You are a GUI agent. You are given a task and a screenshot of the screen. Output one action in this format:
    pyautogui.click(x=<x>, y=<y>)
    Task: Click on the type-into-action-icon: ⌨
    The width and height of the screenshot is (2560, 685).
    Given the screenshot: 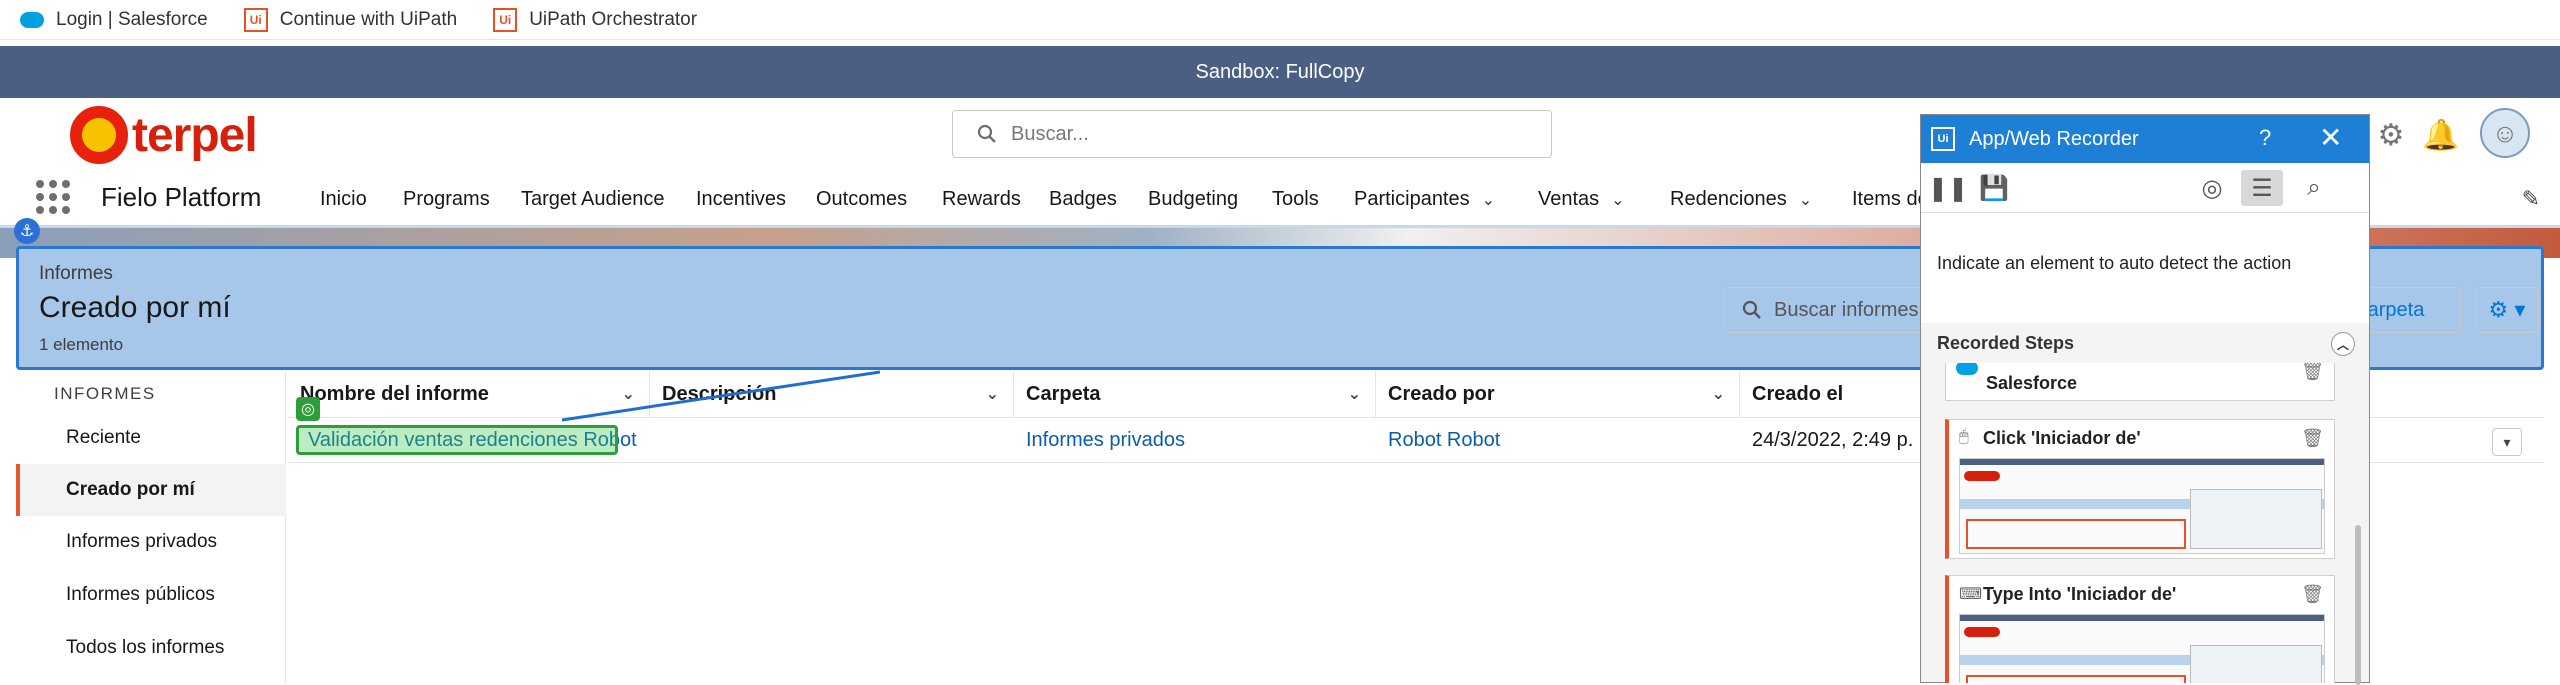 What is the action you would take?
    pyautogui.click(x=1971, y=594)
    